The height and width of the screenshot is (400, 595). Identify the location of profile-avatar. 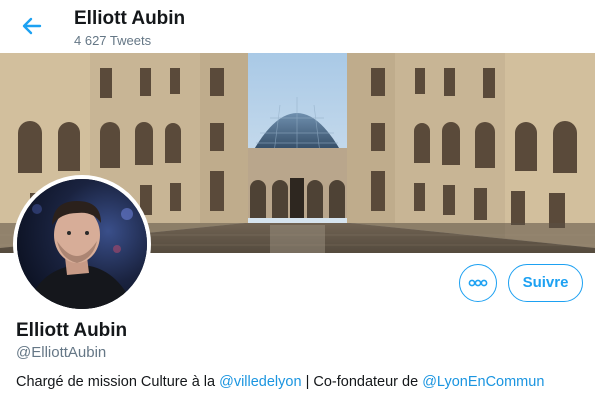
(82, 244).